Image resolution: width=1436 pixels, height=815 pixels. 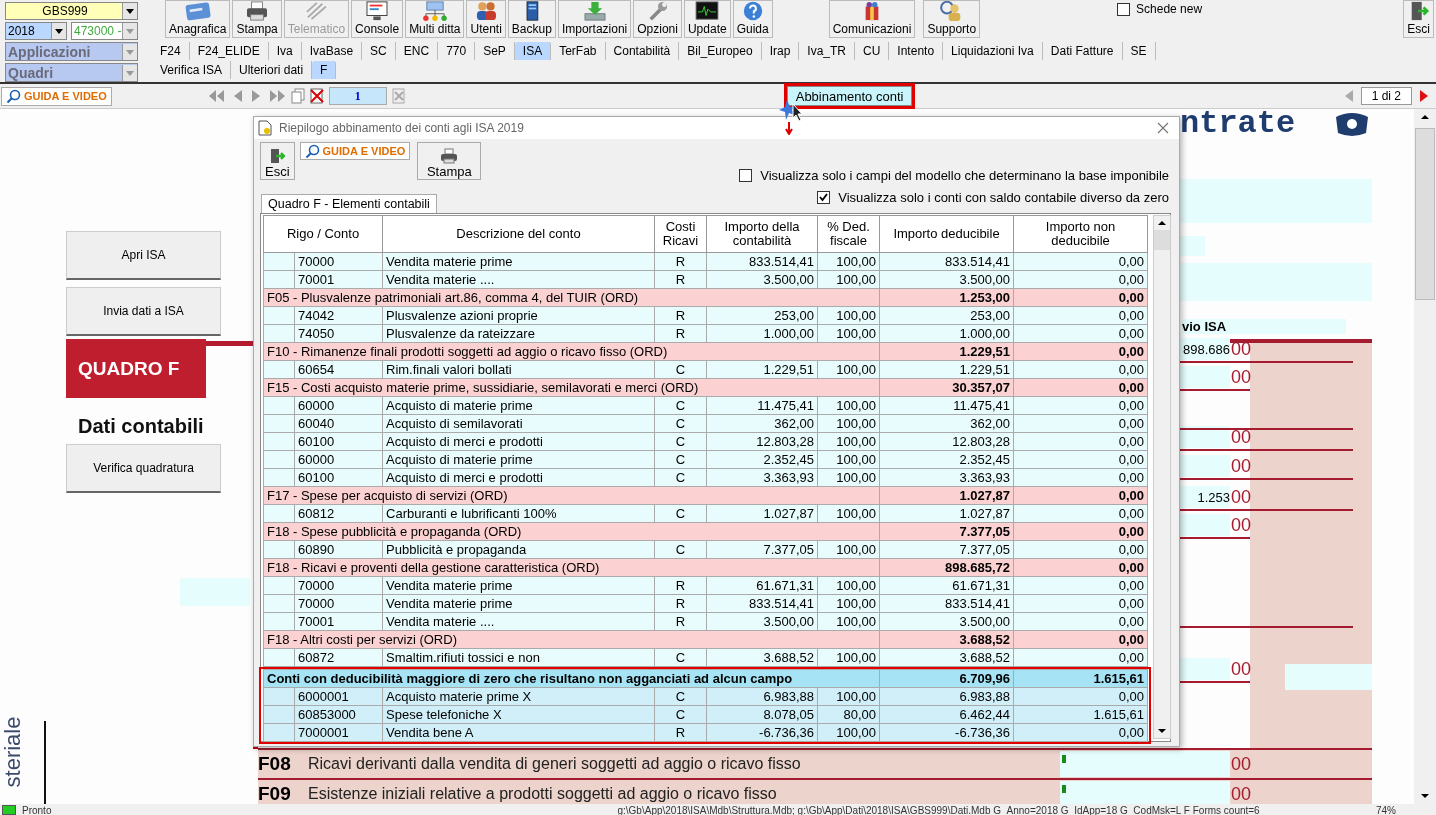 I want to click on line-code: F09, so click(x=275, y=793).